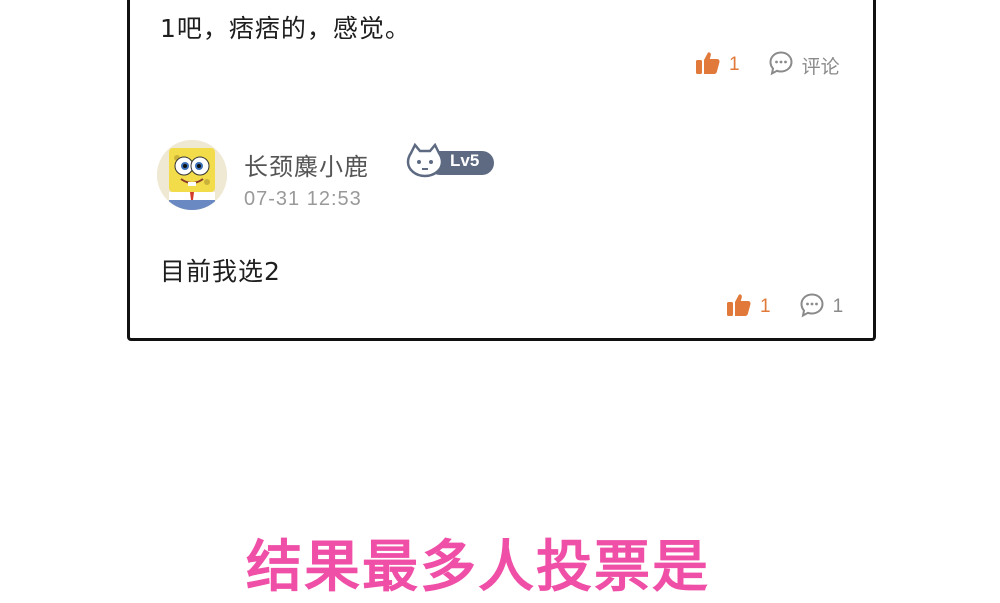  I want to click on spongebob-avatar-icon, so click(192, 175).